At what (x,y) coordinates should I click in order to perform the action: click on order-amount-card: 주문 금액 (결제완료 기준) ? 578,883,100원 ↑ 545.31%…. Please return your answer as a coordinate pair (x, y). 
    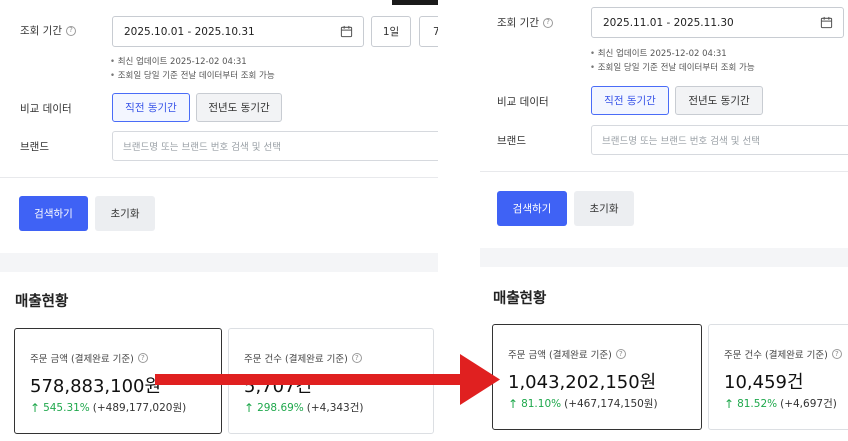
    Looking at the image, I should click on (118, 381).